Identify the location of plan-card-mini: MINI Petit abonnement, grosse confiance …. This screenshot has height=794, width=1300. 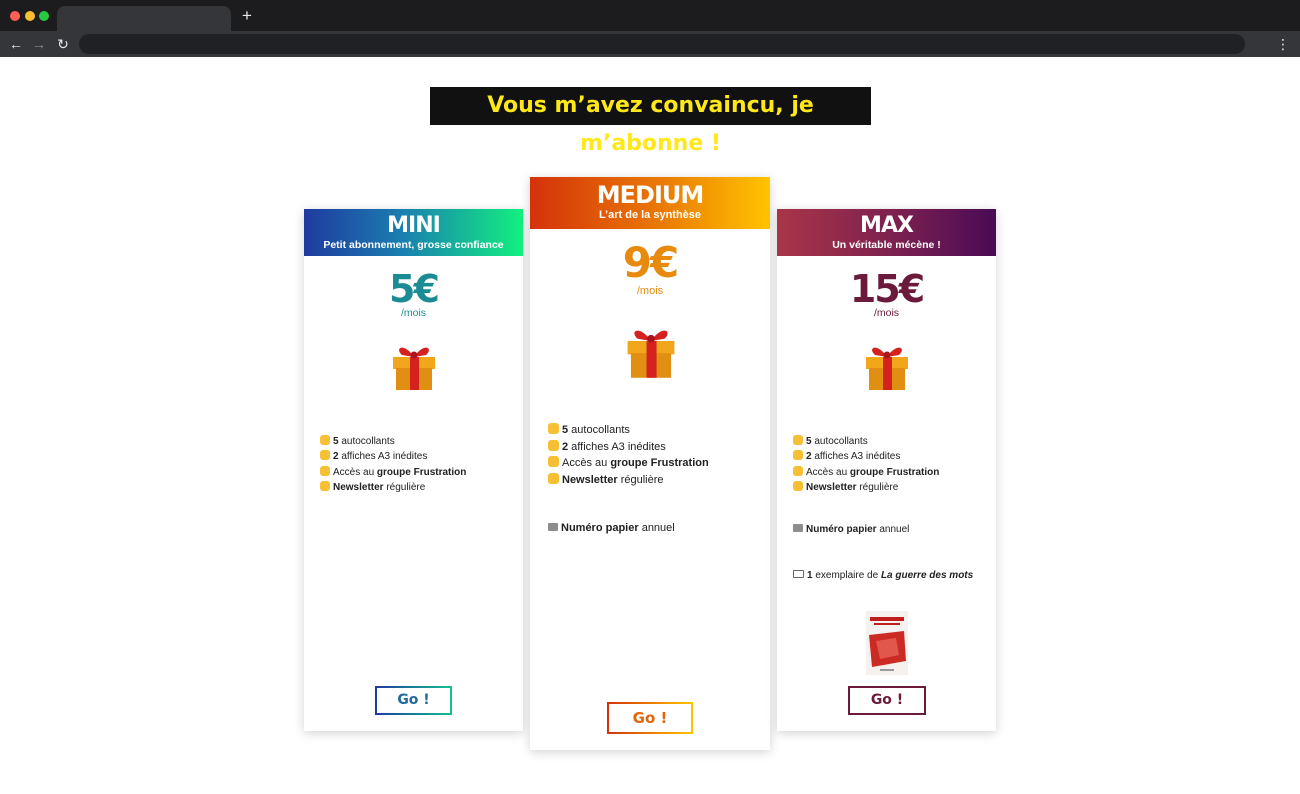
(413, 470).